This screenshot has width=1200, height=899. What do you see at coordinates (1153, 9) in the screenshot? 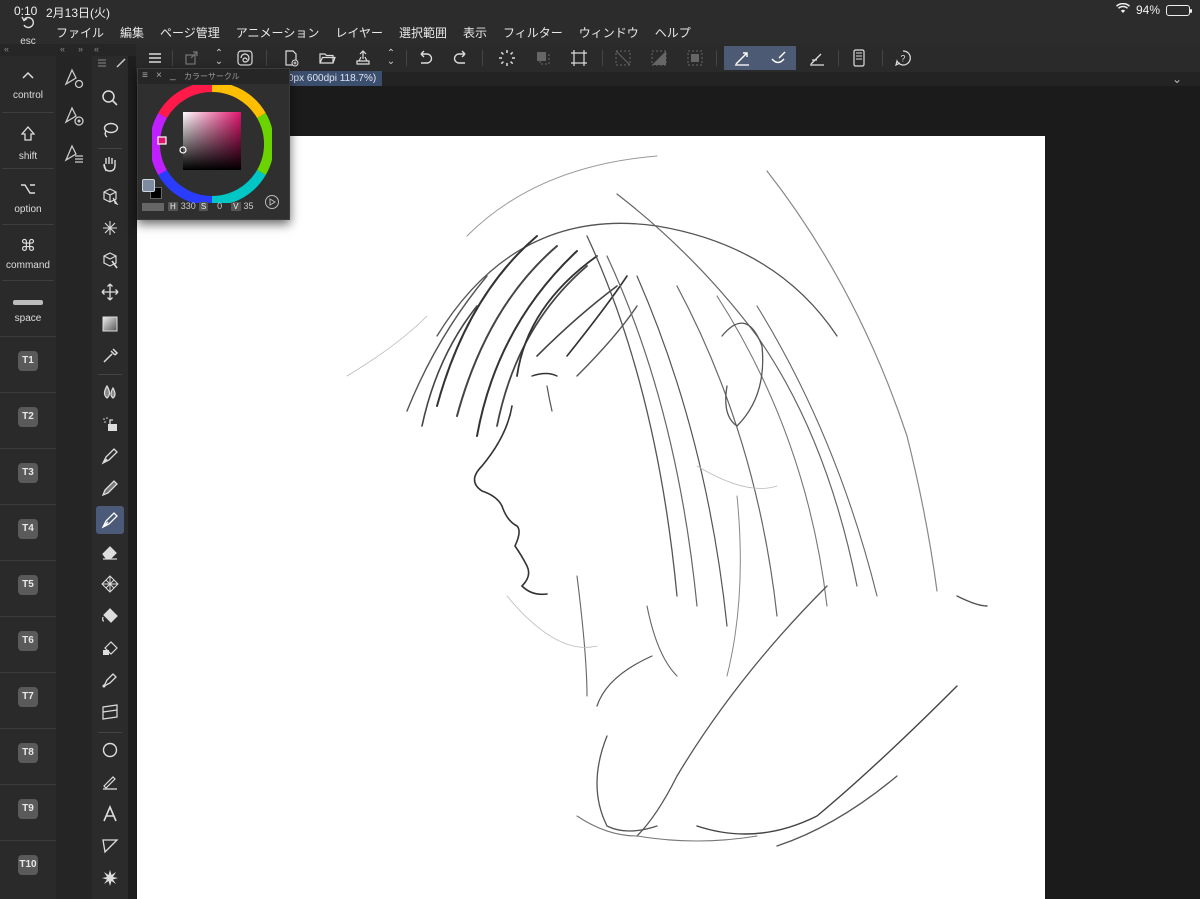
I see `status-right: 94%` at bounding box center [1153, 9].